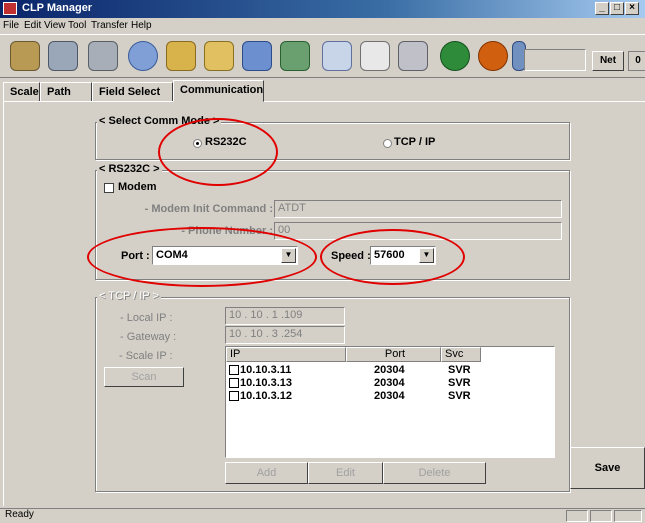 This screenshot has width=645, height=523. Describe the element at coordinates (607, 468) in the screenshot. I see `save-button: Save` at that location.